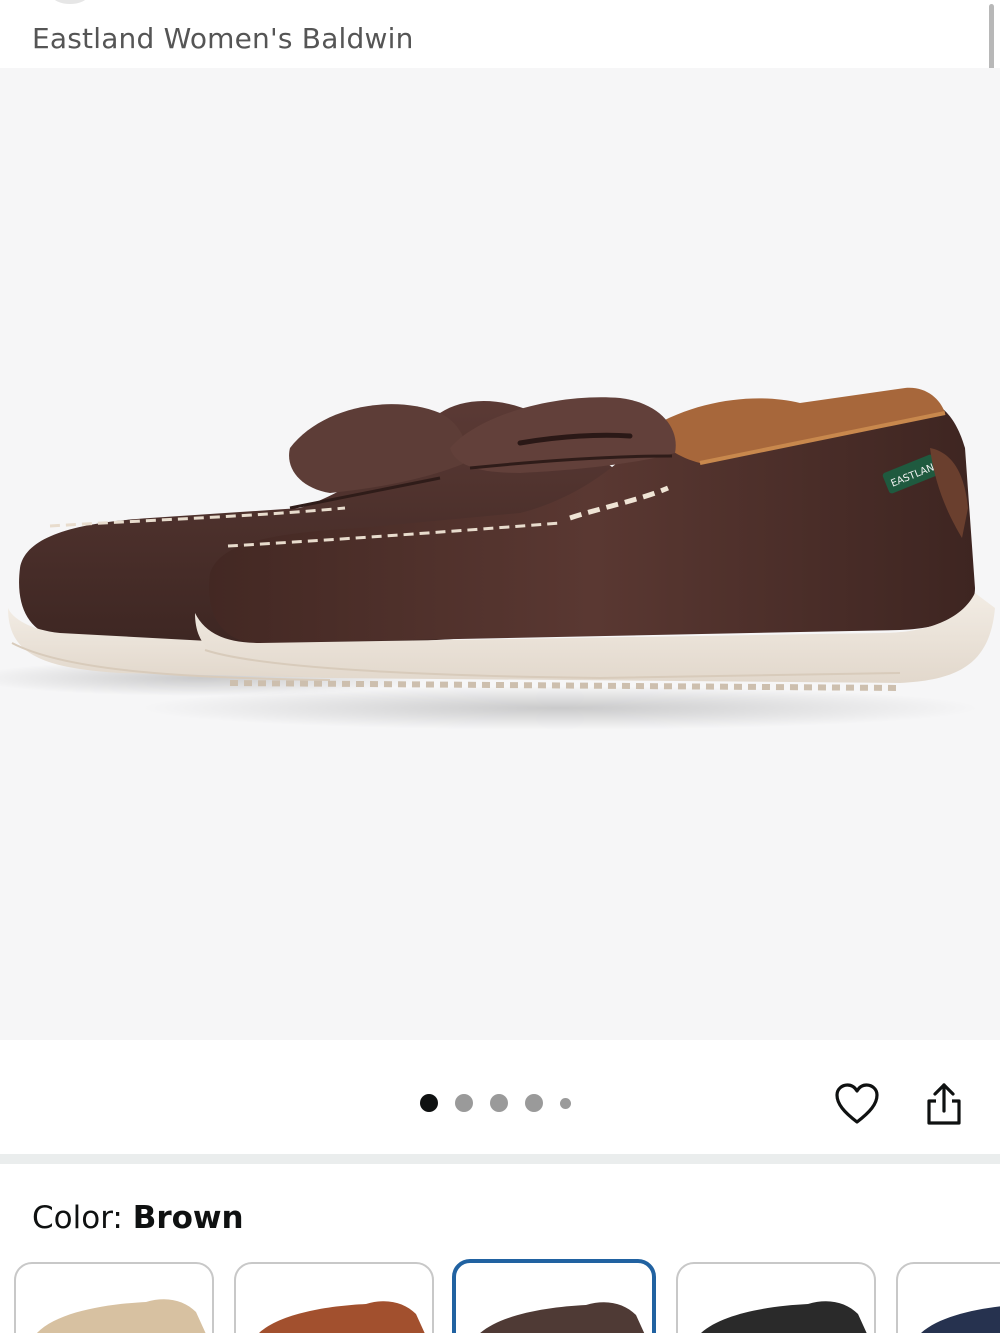 The height and width of the screenshot is (1333, 1000). I want to click on color-swatch-tan, so click(114, 1297).